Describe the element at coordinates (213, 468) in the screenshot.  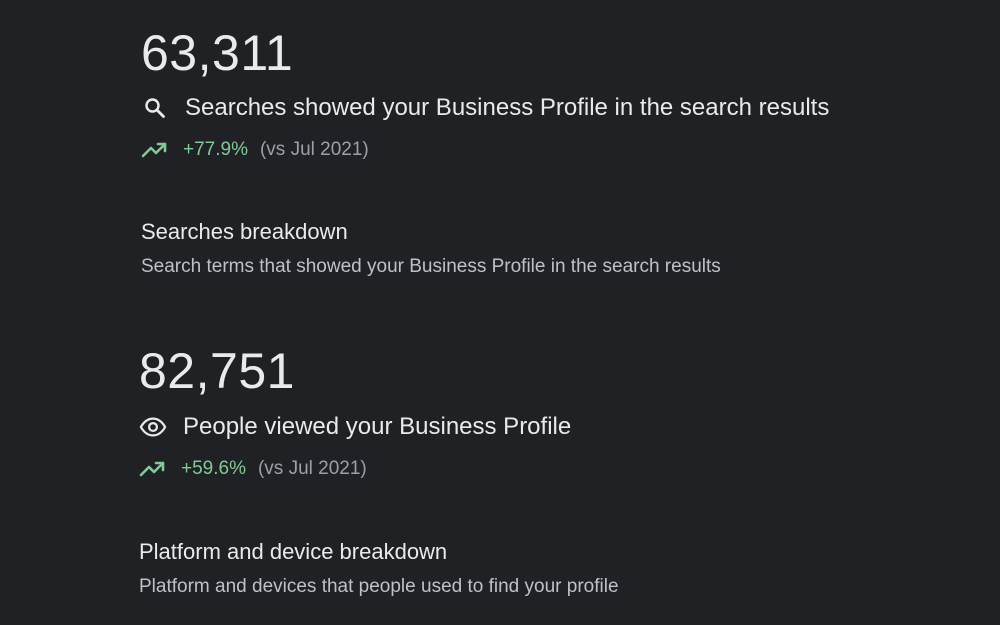
I see `views-trend-percent: +59.6%` at that location.